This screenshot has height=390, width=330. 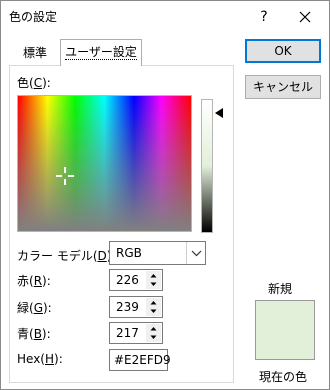 I want to click on dropdown-button, so click(x=195, y=253).